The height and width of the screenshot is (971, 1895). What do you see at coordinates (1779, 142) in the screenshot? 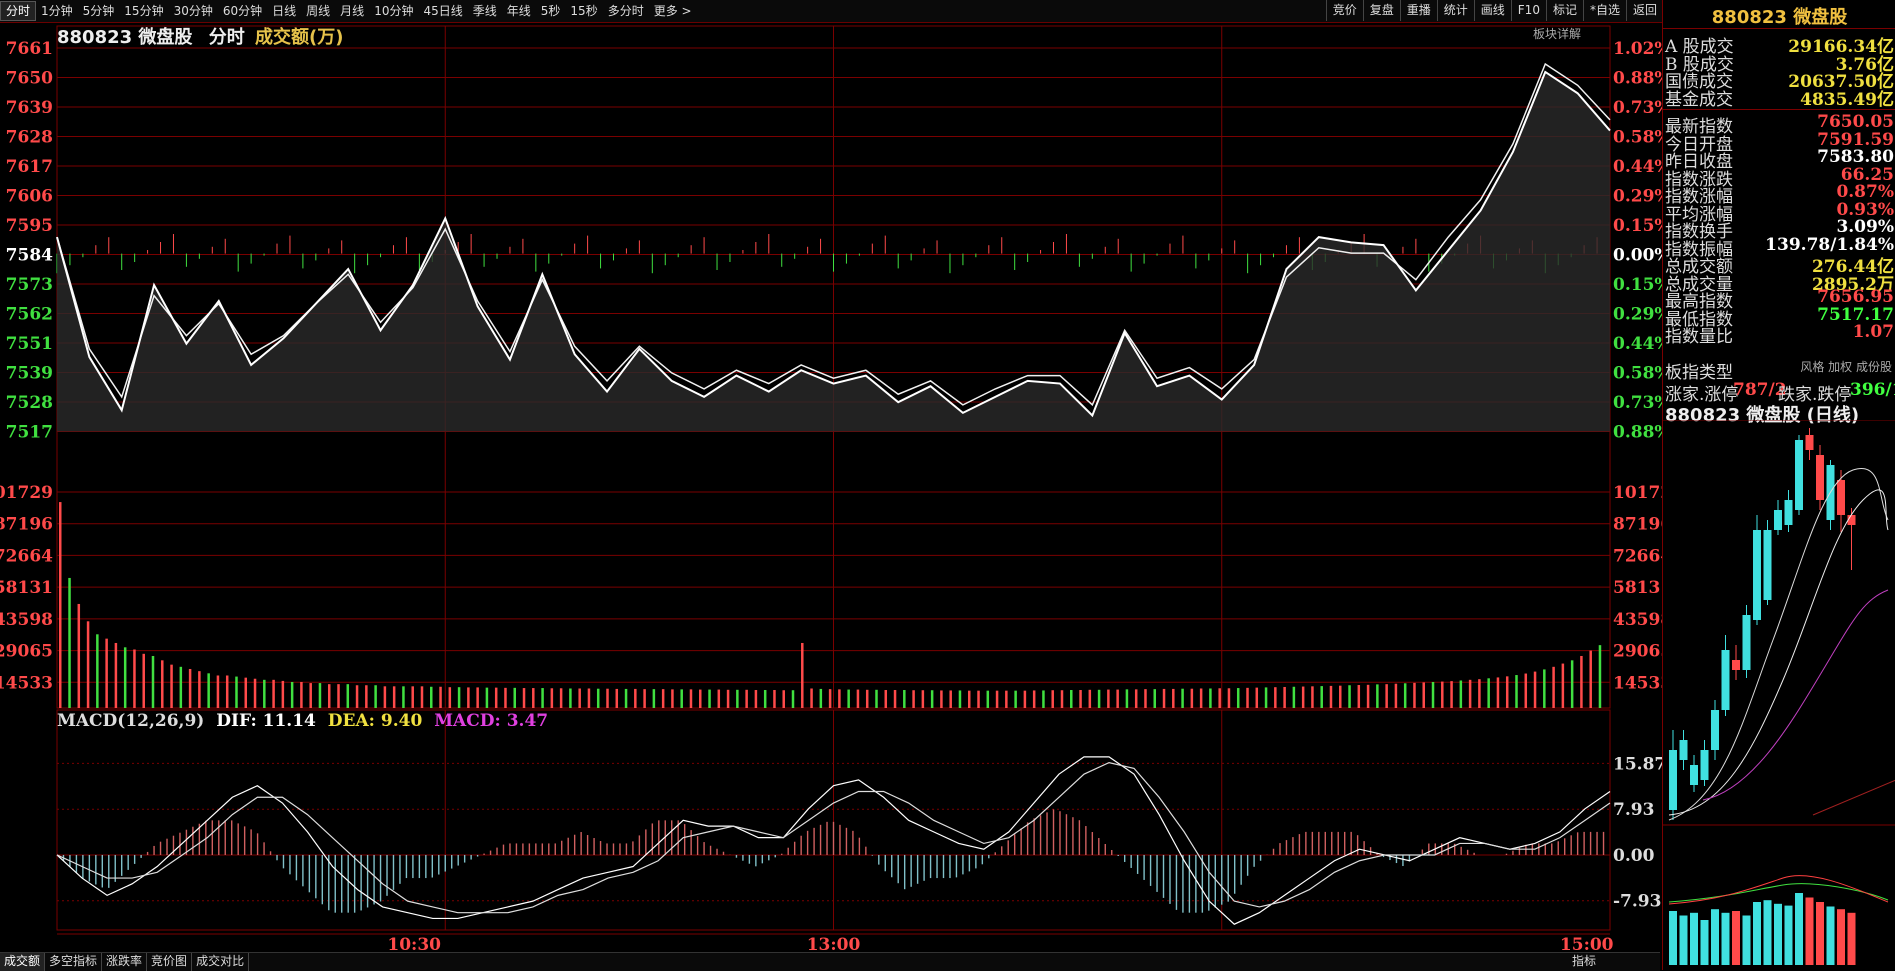
I see `stat-row: 今日开盘 7591.59` at bounding box center [1779, 142].